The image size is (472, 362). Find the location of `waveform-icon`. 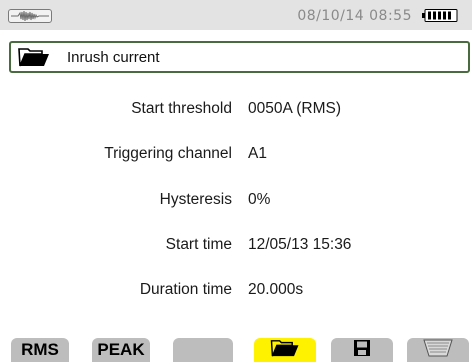

waveform-icon is located at coordinates (30, 16).